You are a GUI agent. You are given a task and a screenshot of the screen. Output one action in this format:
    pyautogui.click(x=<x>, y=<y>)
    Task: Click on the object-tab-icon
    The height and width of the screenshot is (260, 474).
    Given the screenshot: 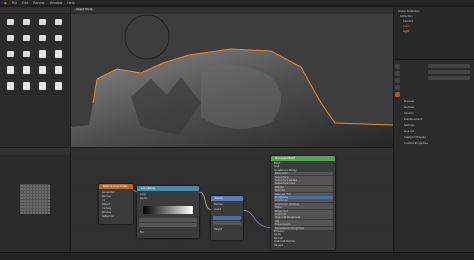 What is the action you would take?
    pyautogui.click(x=397, y=87)
    